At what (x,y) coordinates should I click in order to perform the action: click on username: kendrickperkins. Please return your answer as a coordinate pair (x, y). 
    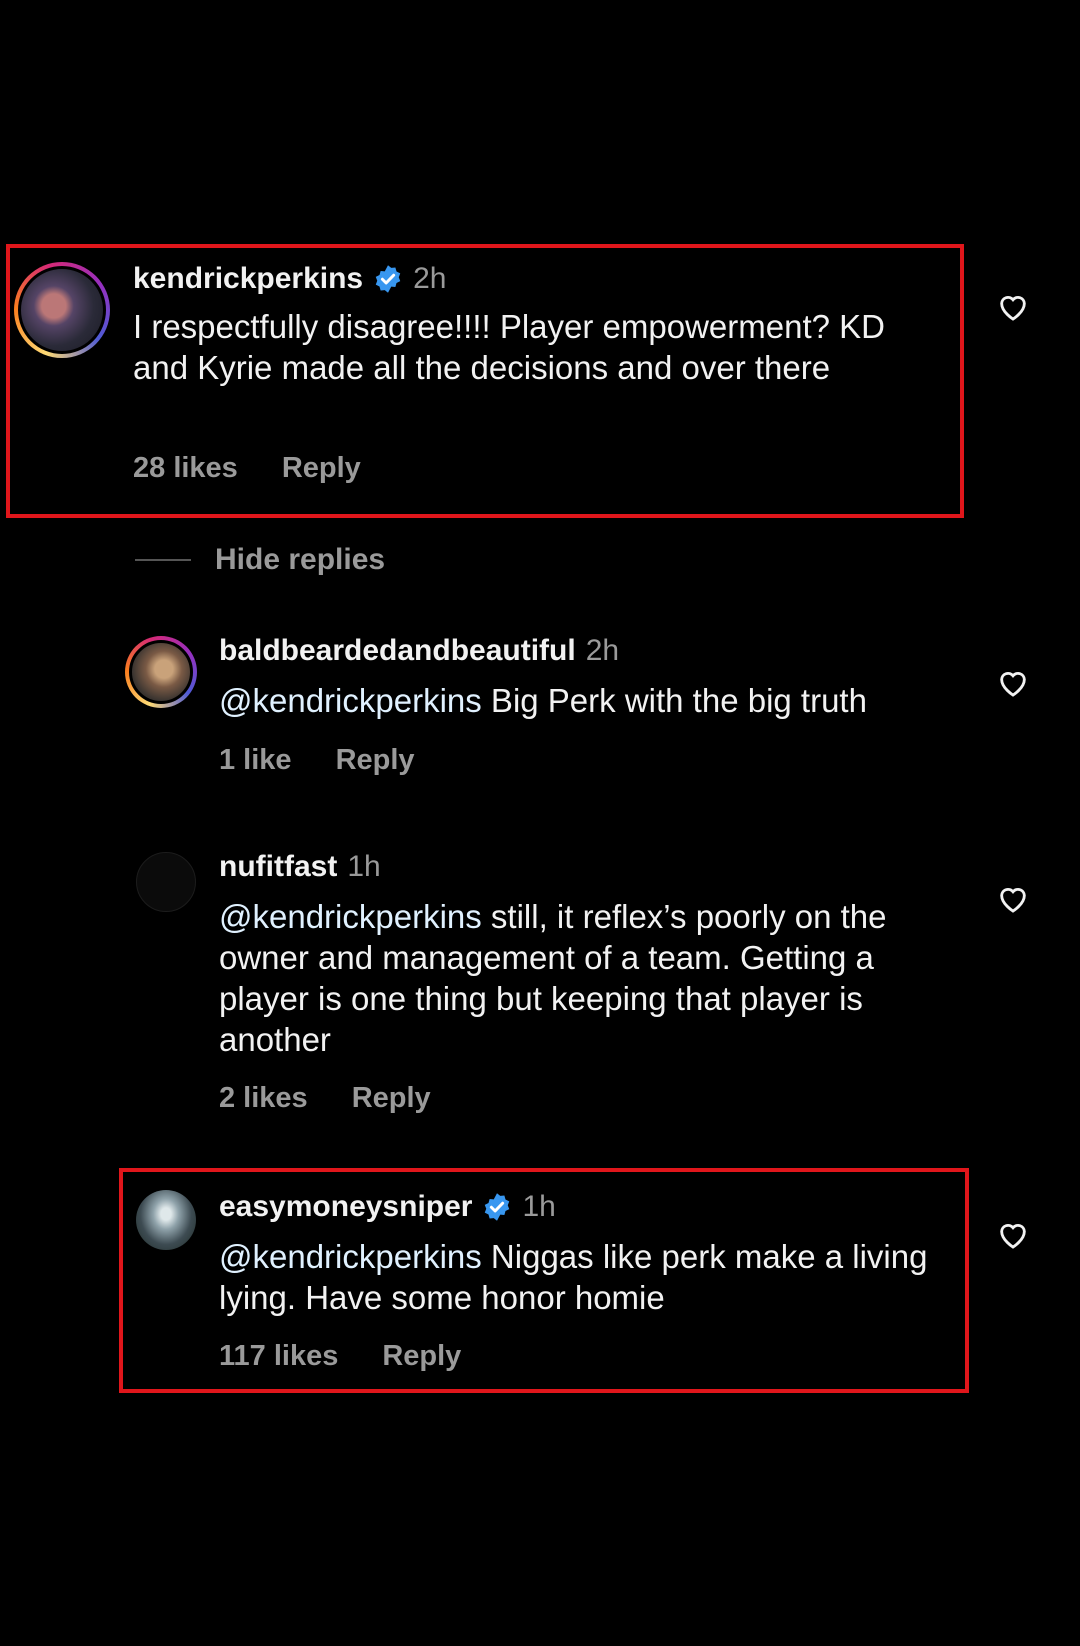
    Looking at the image, I should click on (248, 279).